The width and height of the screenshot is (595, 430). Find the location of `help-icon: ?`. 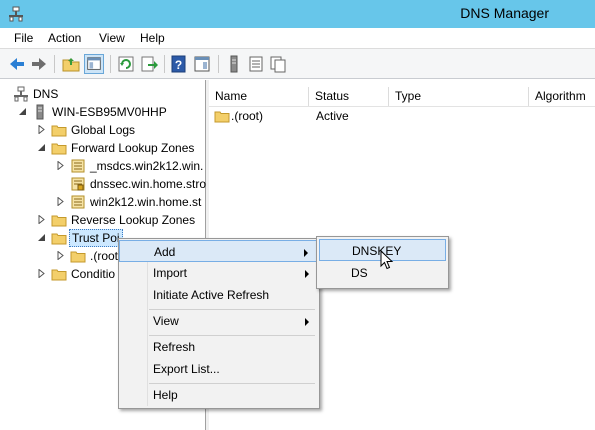

help-icon: ? is located at coordinates (179, 64).